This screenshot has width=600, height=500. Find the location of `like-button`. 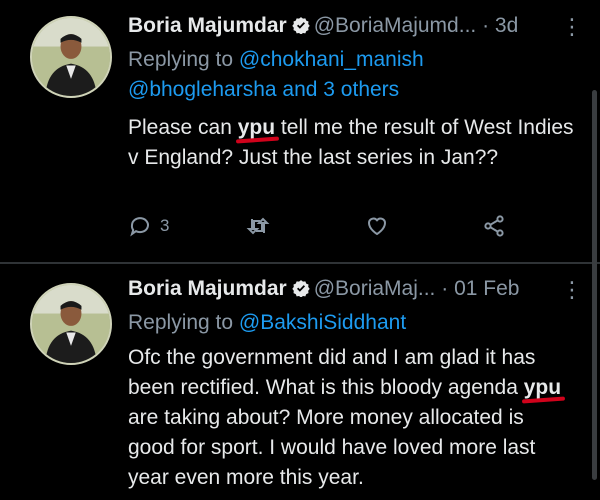

like-button is located at coordinates (377, 226).